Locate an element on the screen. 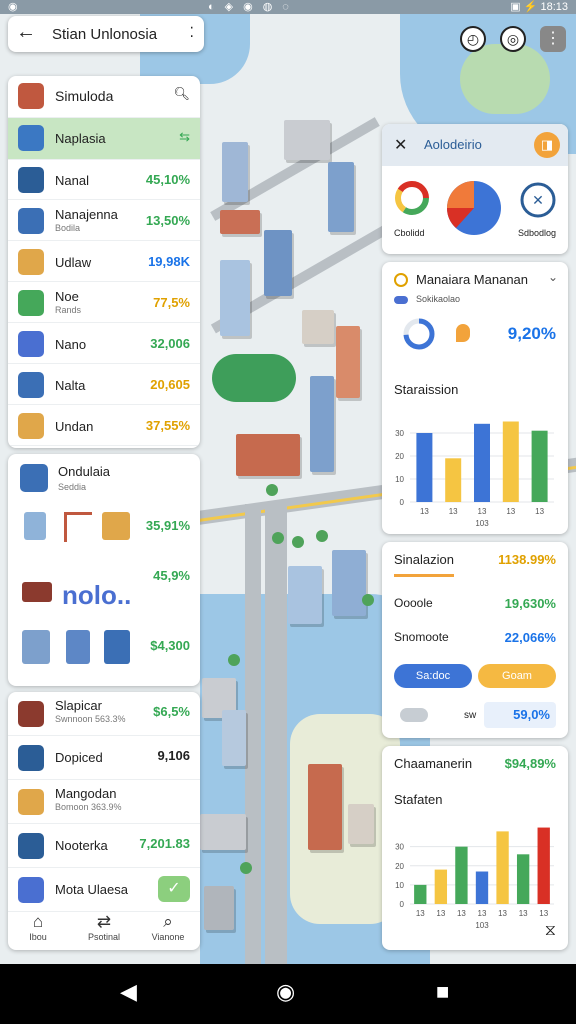  list-item-value: $6,5% is located at coordinates (171, 711).